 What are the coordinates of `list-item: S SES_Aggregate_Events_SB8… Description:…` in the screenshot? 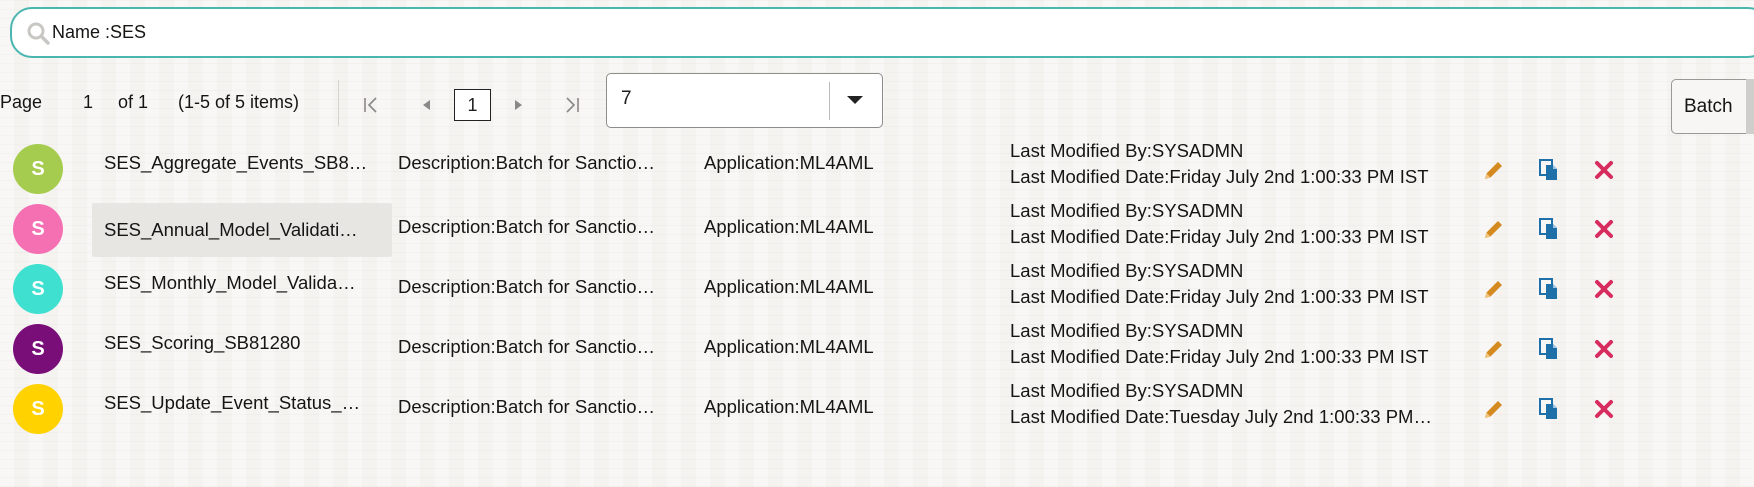 It's located at (877, 166).